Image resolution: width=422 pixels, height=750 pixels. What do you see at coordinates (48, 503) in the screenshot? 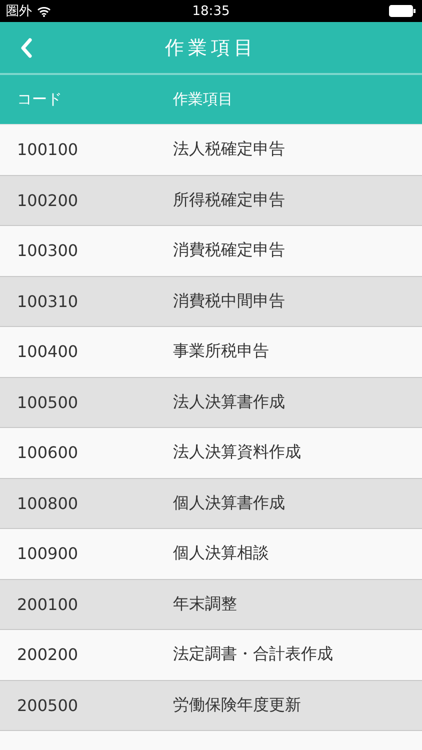
I see `code-cell-text: 100800` at bounding box center [48, 503].